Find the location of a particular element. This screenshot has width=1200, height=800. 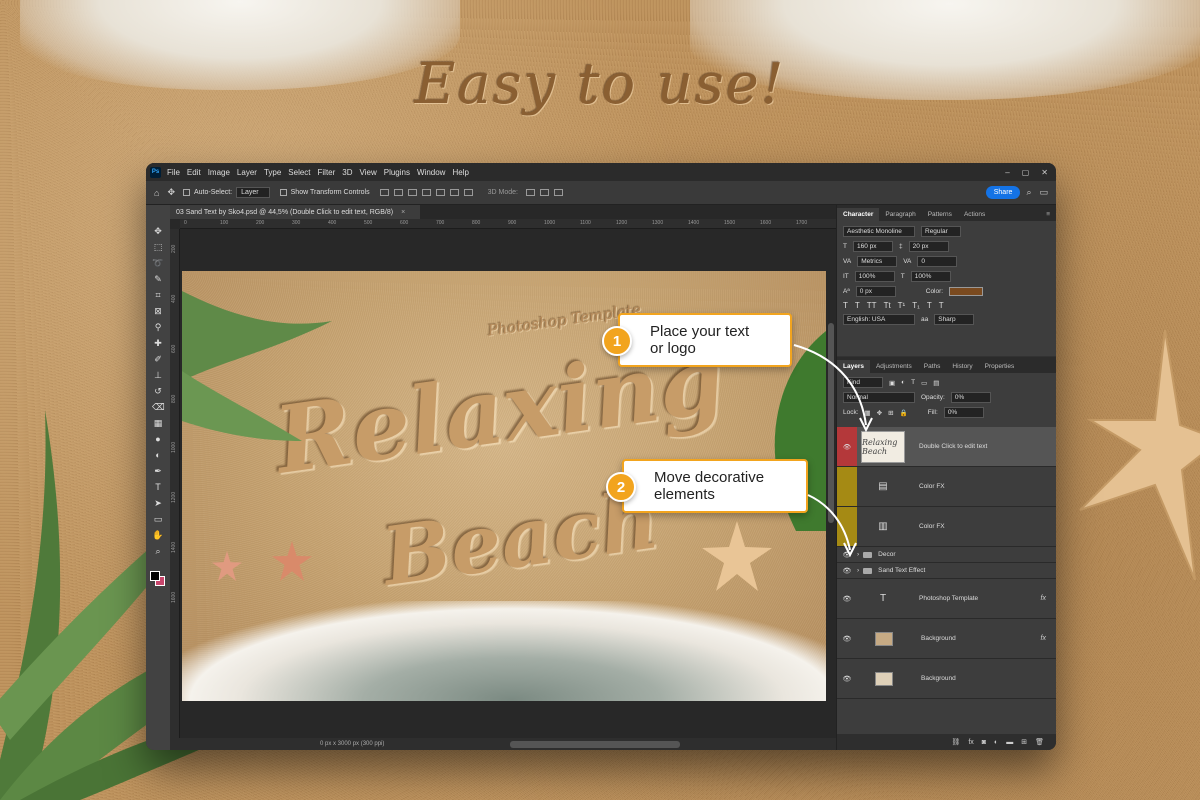

eraser-icon: ⌫ is located at coordinates (158, 407).